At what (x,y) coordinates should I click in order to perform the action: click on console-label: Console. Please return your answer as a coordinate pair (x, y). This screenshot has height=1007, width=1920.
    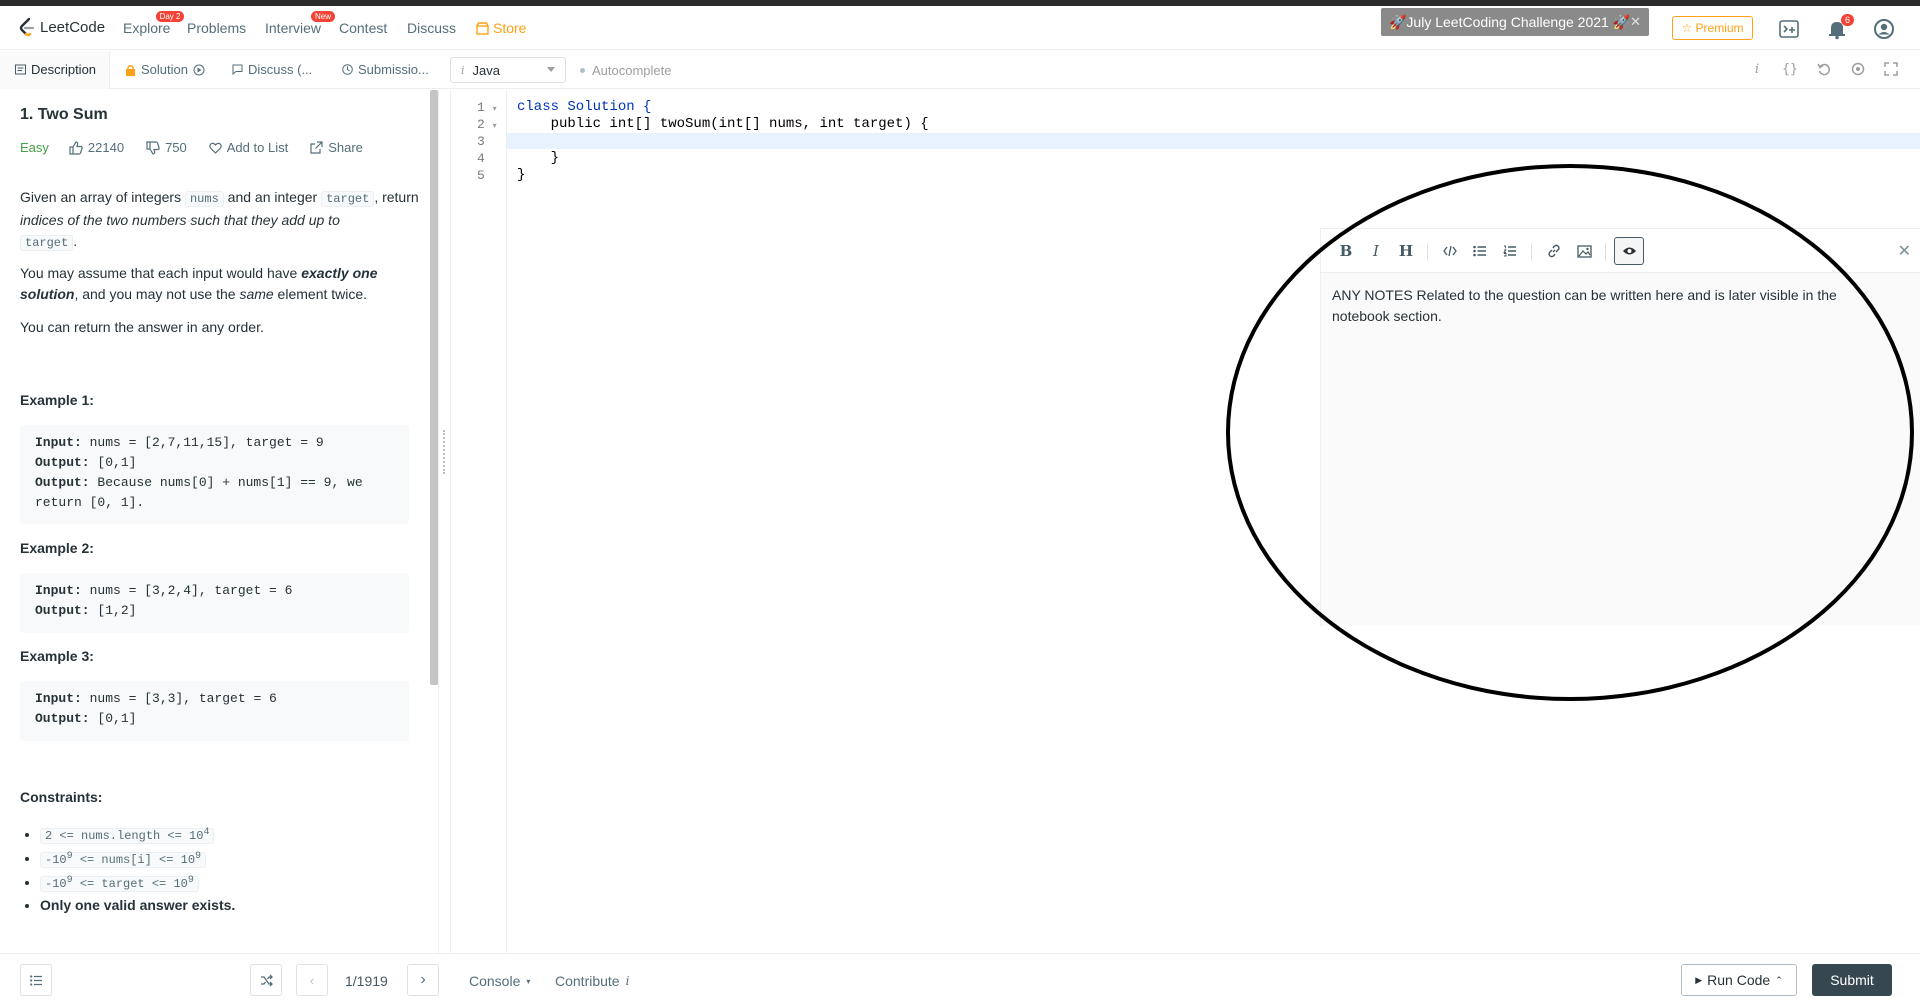
    Looking at the image, I should click on (495, 981).